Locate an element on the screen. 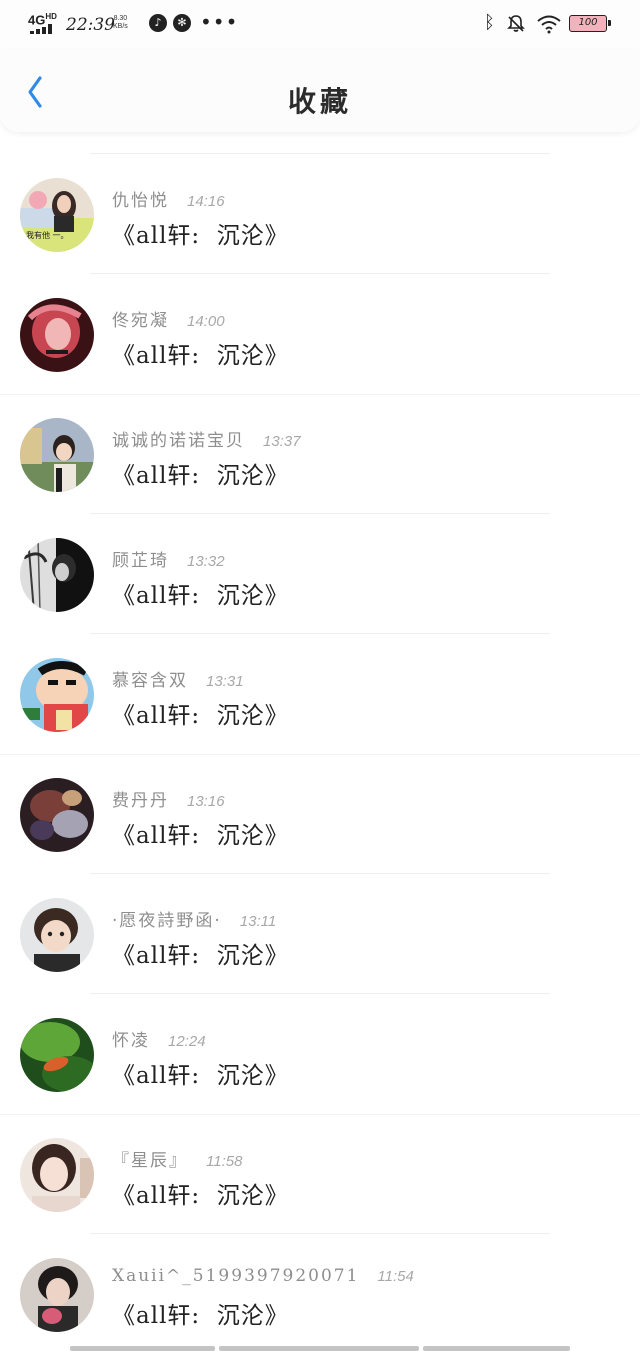 Image resolution: width=640 pixels, height=1351 pixels. list-item: 佟宛凝 14:00 《all轩: 沉沦》 is located at coordinates (320, 334).